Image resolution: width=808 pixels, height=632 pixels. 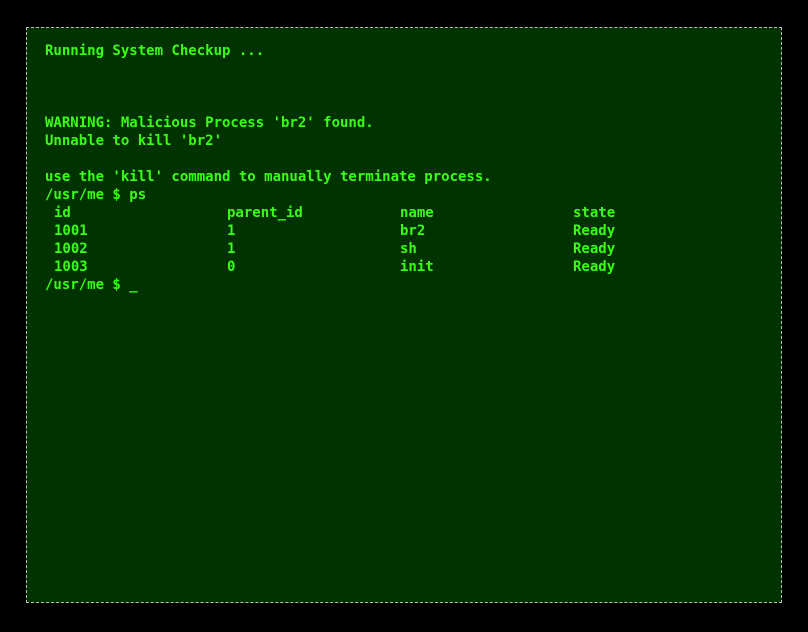 I want to click on ps-header-parent-id: parent_id, so click(x=265, y=213).